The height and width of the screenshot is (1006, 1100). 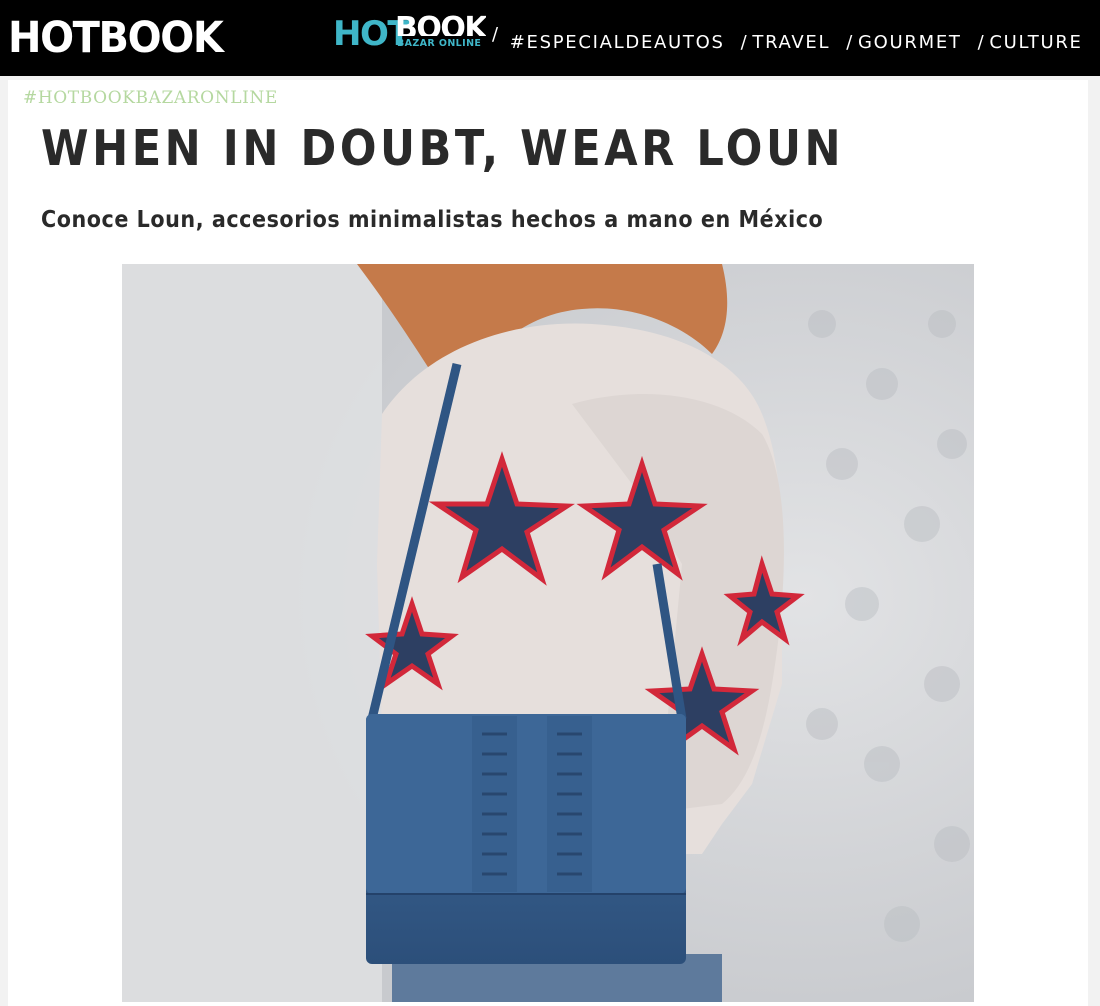 I want to click on nav-item-label: GOURMET, so click(x=910, y=42).